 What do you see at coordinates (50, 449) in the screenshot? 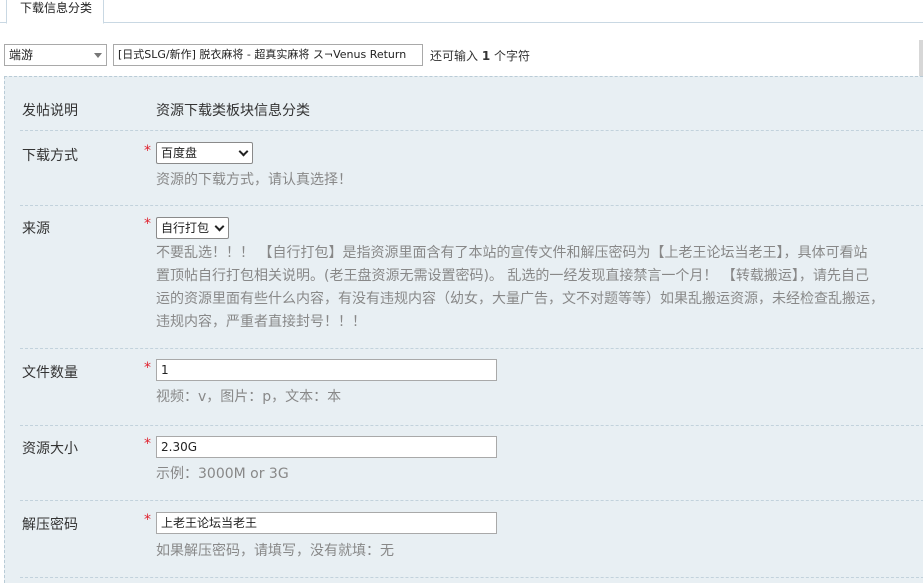
I see `resource-size-label: 资源大小` at bounding box center [50, 449].